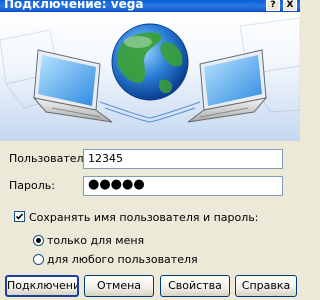 The image size is (320, 300). What do you see at coordinates (150, 6) in the screenshot?
I see `title-bar: Подключение: vega ? X` at bounding box center [150, 6].